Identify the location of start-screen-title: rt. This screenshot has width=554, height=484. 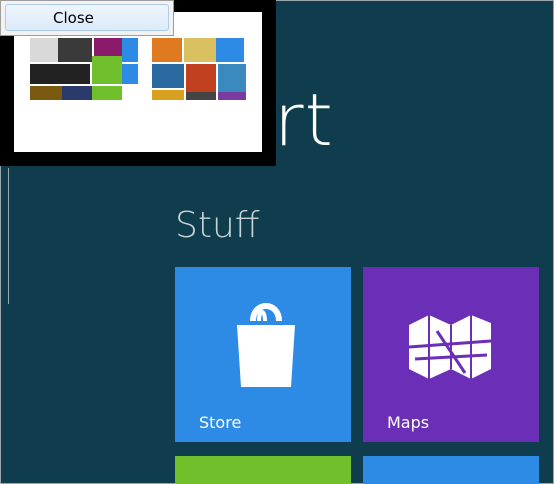
(304, 120).